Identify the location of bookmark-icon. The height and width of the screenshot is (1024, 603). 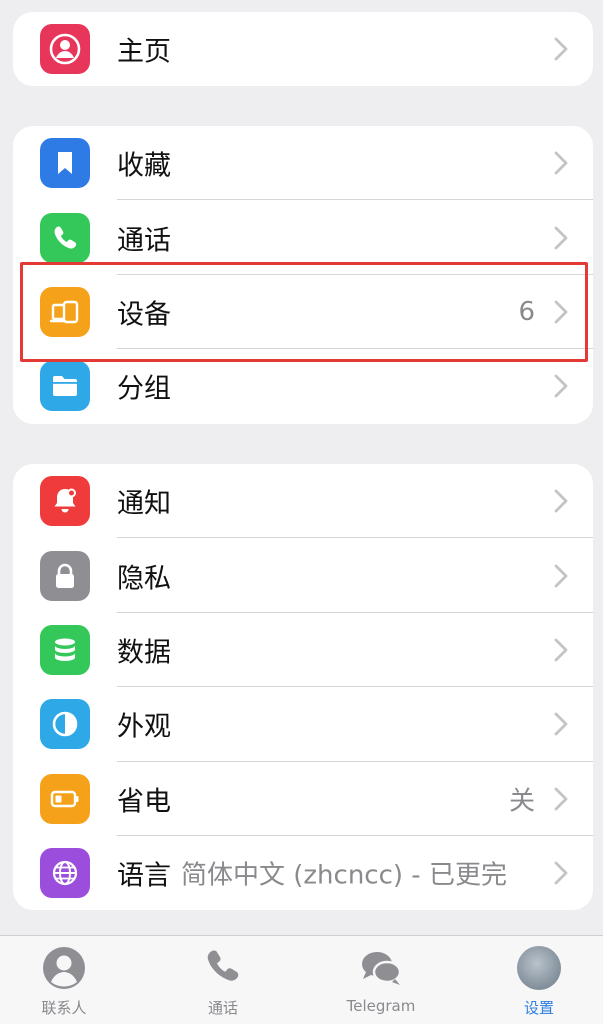
(65, 163).